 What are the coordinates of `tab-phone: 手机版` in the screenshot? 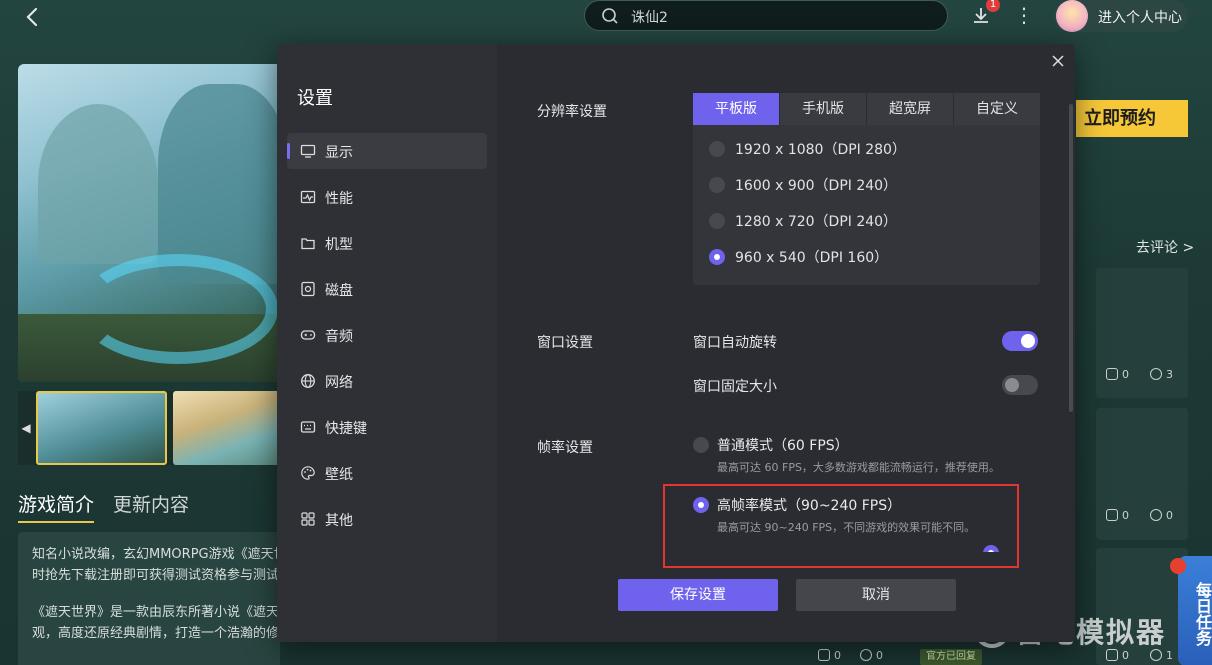 It's located at (823, 109).